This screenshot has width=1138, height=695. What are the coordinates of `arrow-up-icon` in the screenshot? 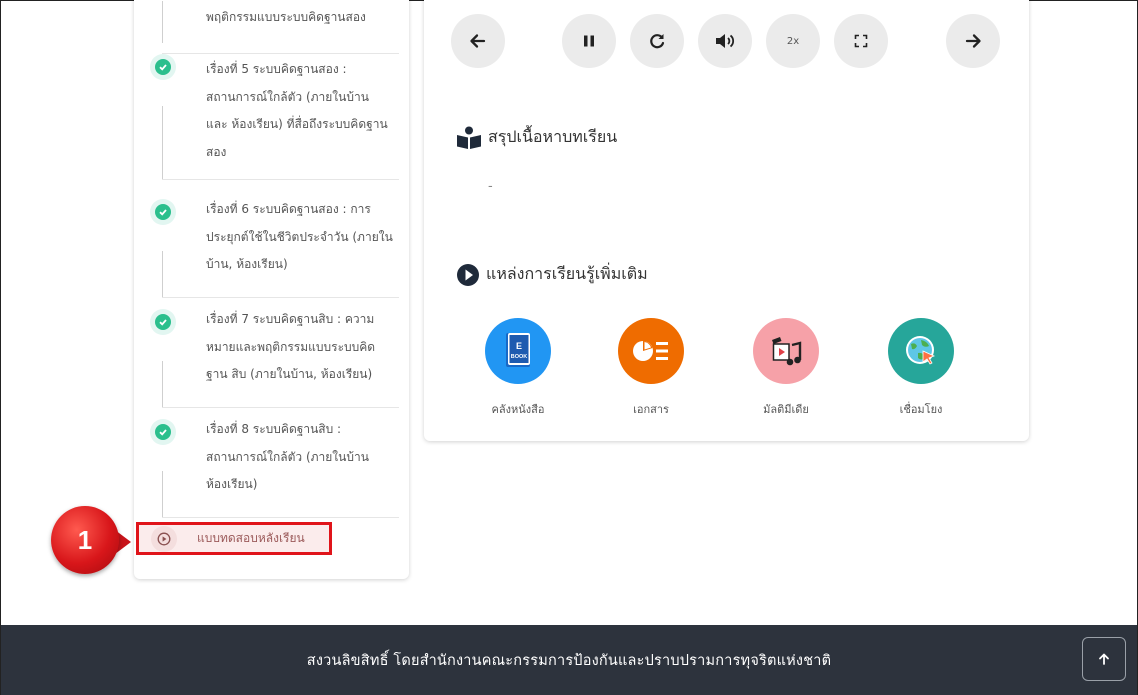 It's located at (1104, 659).